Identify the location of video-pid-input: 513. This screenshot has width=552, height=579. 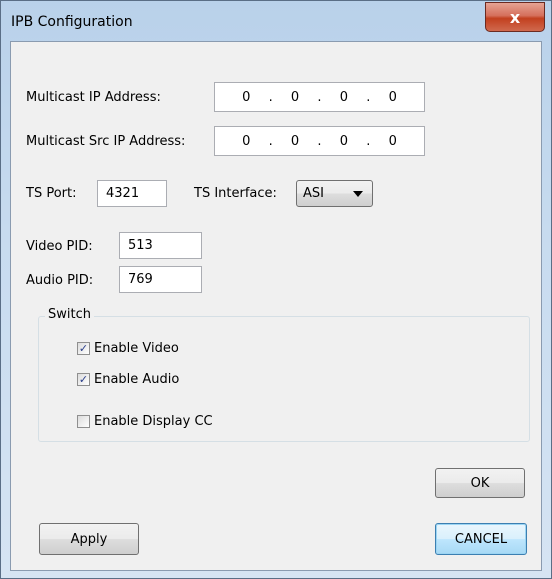
(160, 245).